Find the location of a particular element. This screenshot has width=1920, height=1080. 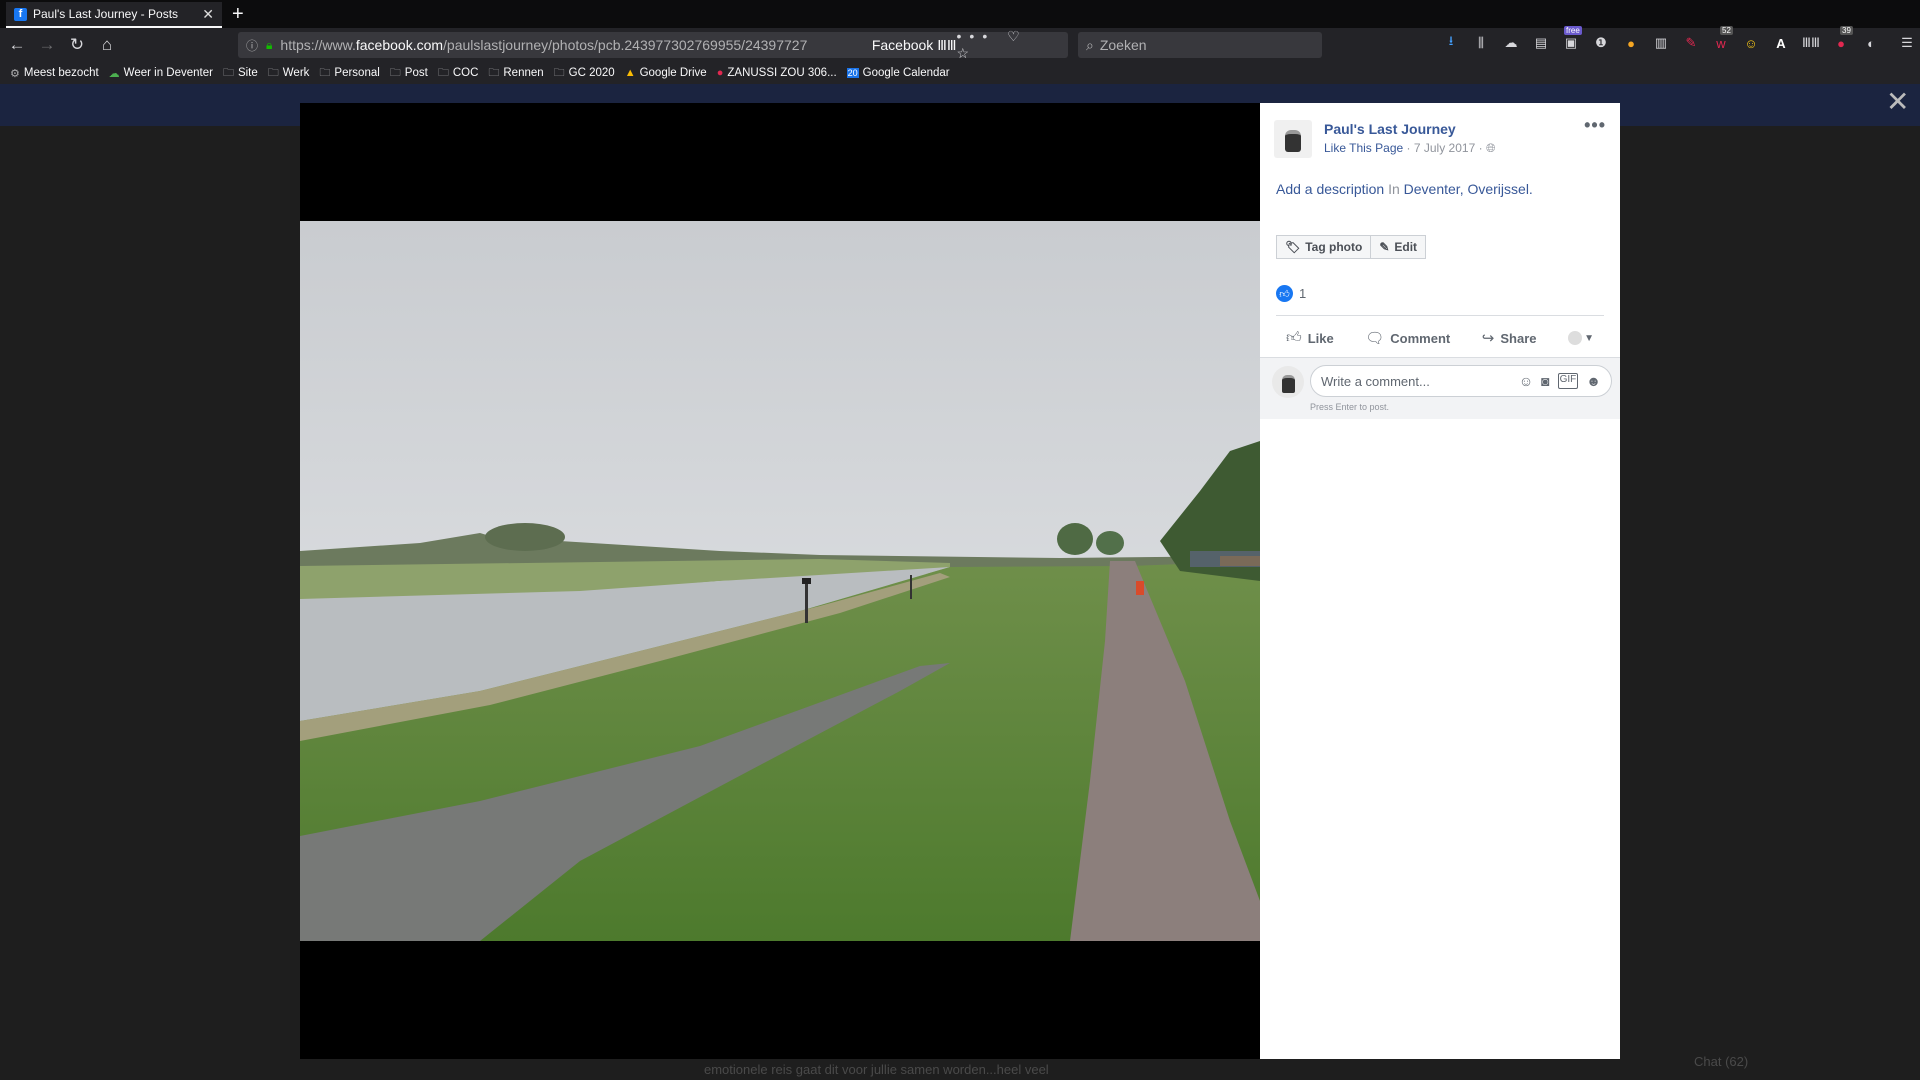

search-input: ⌕ Zoeken is located at coordinates (1200, 45).